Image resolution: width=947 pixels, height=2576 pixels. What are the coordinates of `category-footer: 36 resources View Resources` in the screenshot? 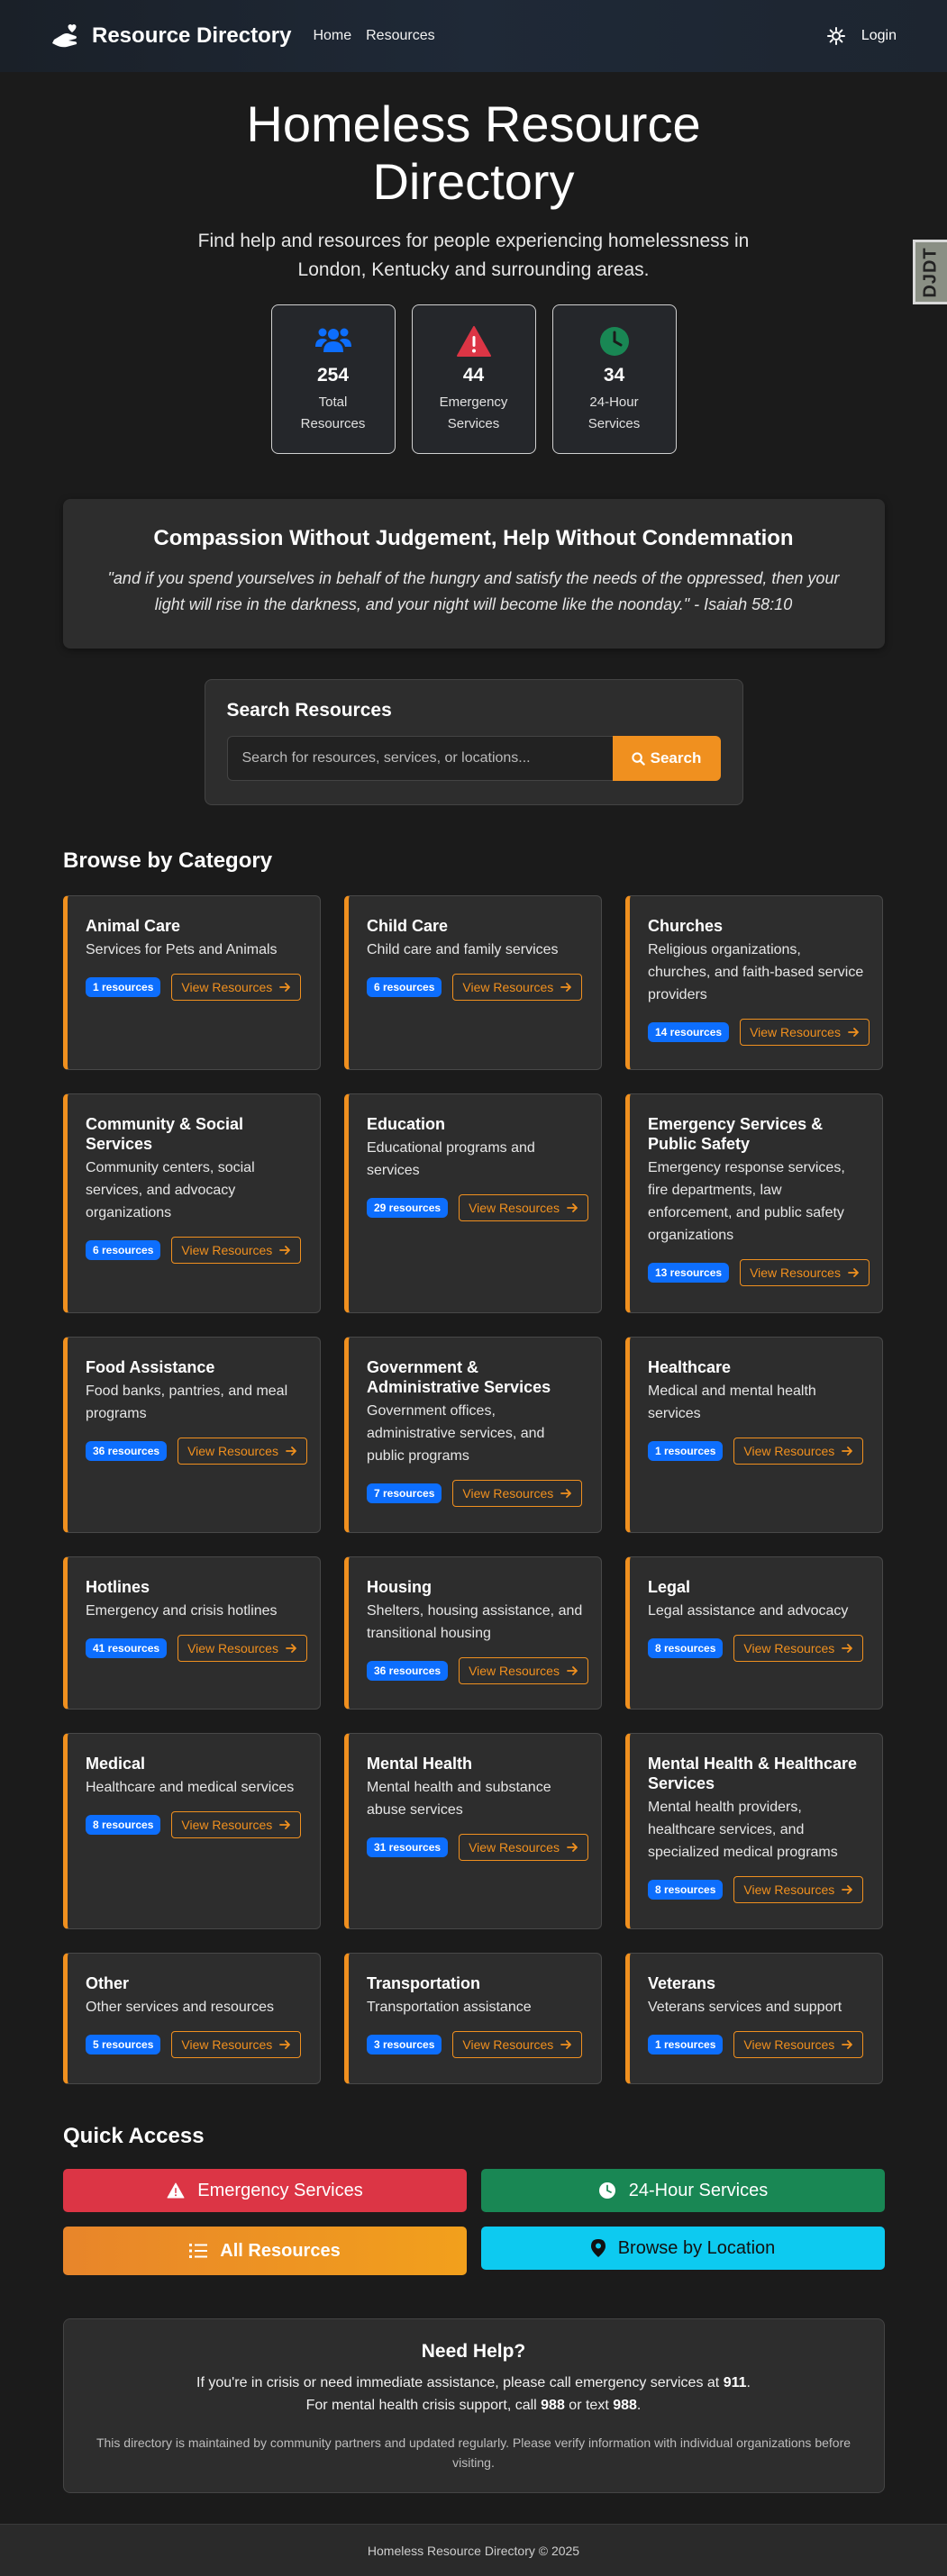 It's located at (196, 1451).